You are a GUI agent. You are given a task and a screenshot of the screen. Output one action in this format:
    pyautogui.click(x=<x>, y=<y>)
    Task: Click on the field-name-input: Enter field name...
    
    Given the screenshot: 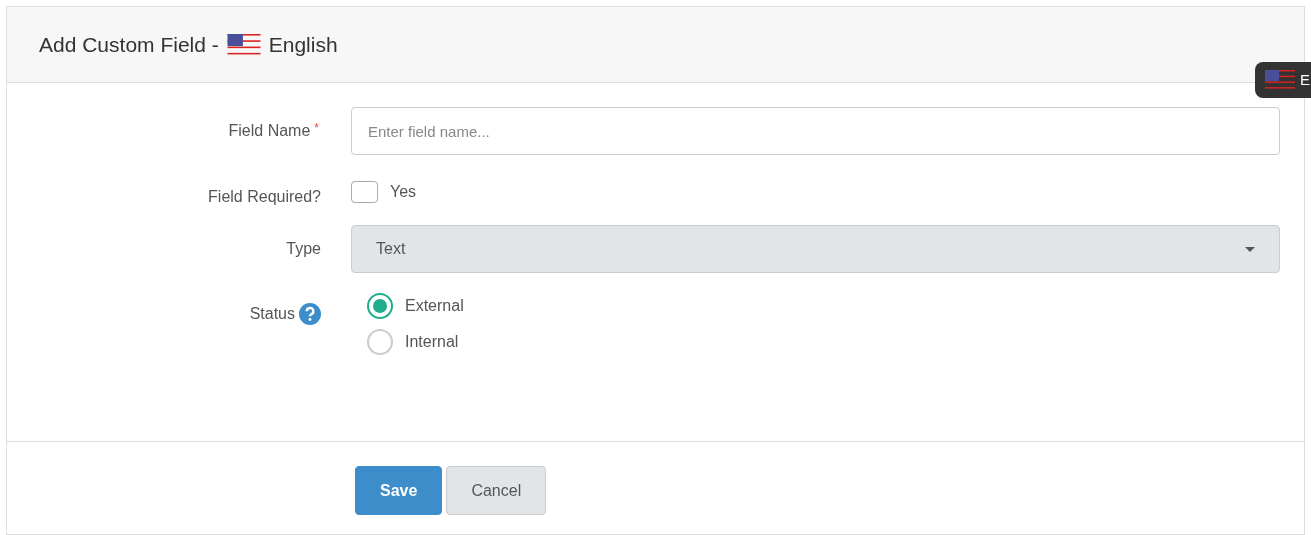 What is the action you would take?
    pyautogui.click(x=815, y=131)
    